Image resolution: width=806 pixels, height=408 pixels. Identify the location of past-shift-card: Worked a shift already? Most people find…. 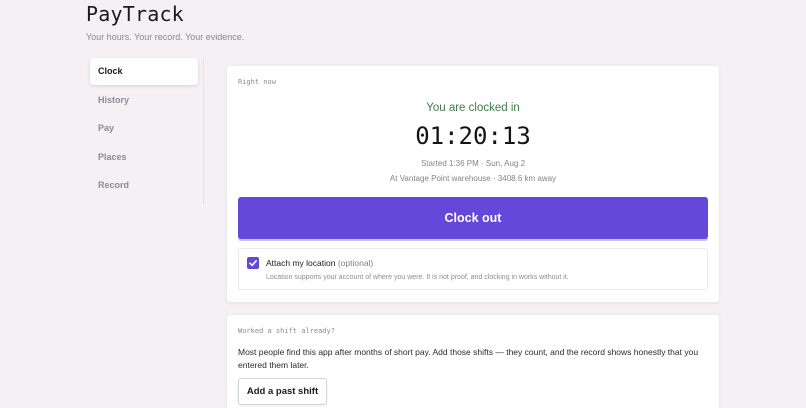
(473, 361).